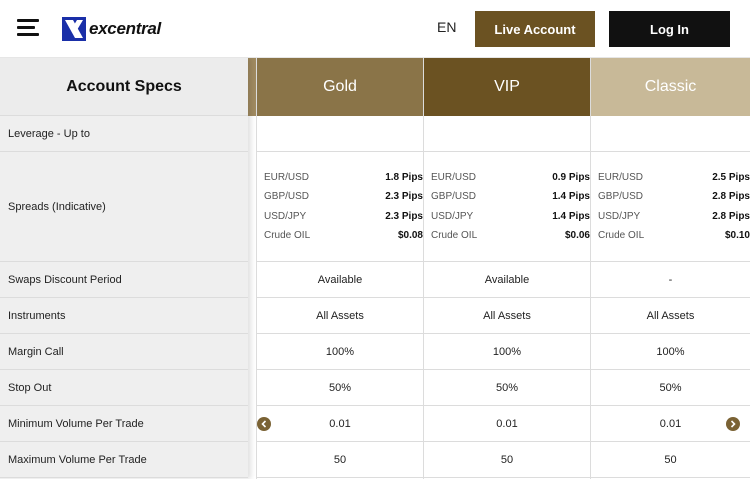 Image resolution: width=750 pixels, height=479 pixels. What do you see at coordinates (124, 207) in the screenshot?
I see `row-label-spreads: Spreads (Indicative)` at bounding box center [124, 207].